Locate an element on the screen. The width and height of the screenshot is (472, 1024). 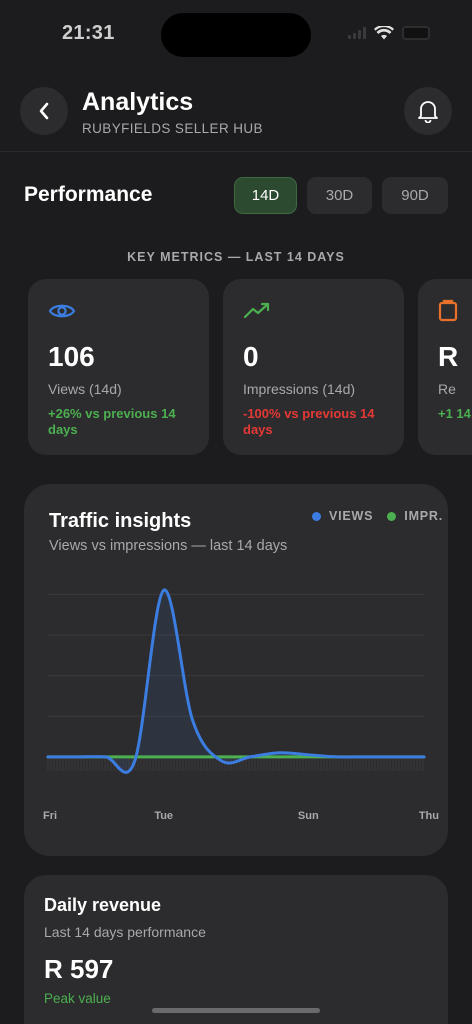
x-tick-label: Thu is located at coordinates (429, 816).